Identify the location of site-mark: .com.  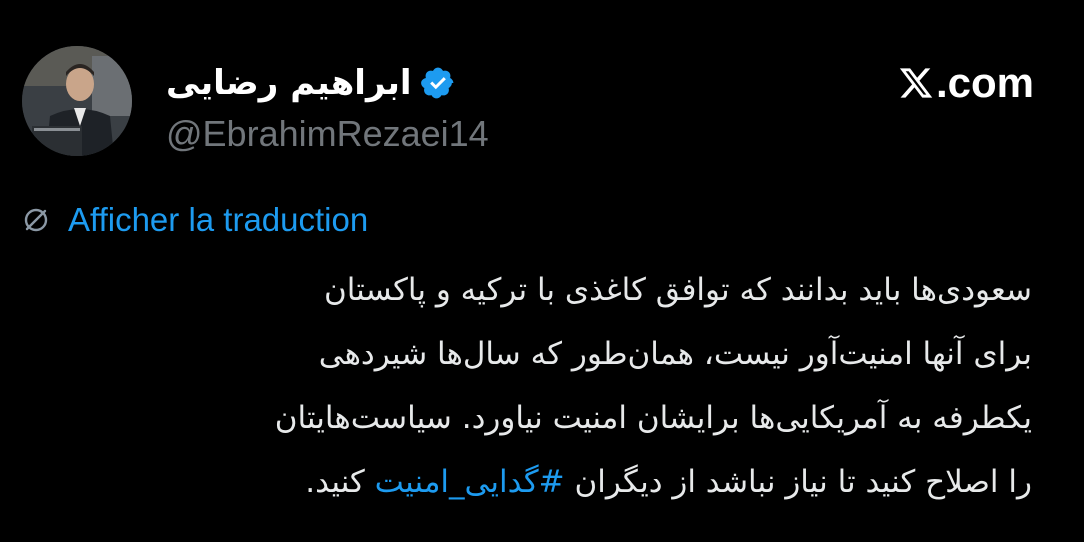
(966, 83).